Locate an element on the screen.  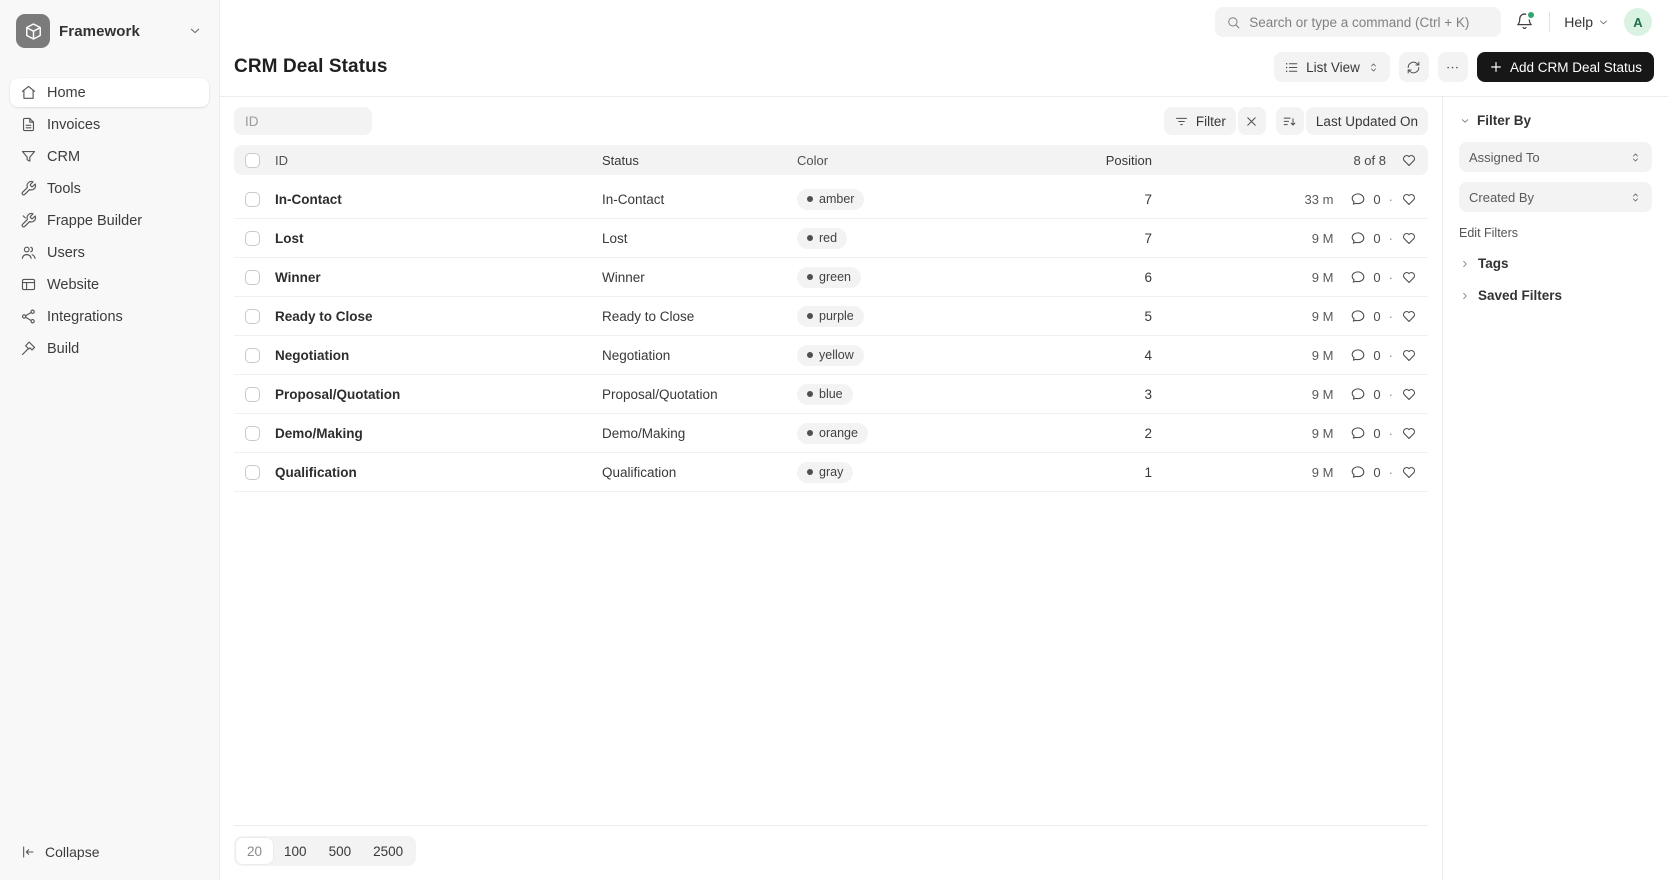
sidebar-item: Users is located at coordinates (109, 252).